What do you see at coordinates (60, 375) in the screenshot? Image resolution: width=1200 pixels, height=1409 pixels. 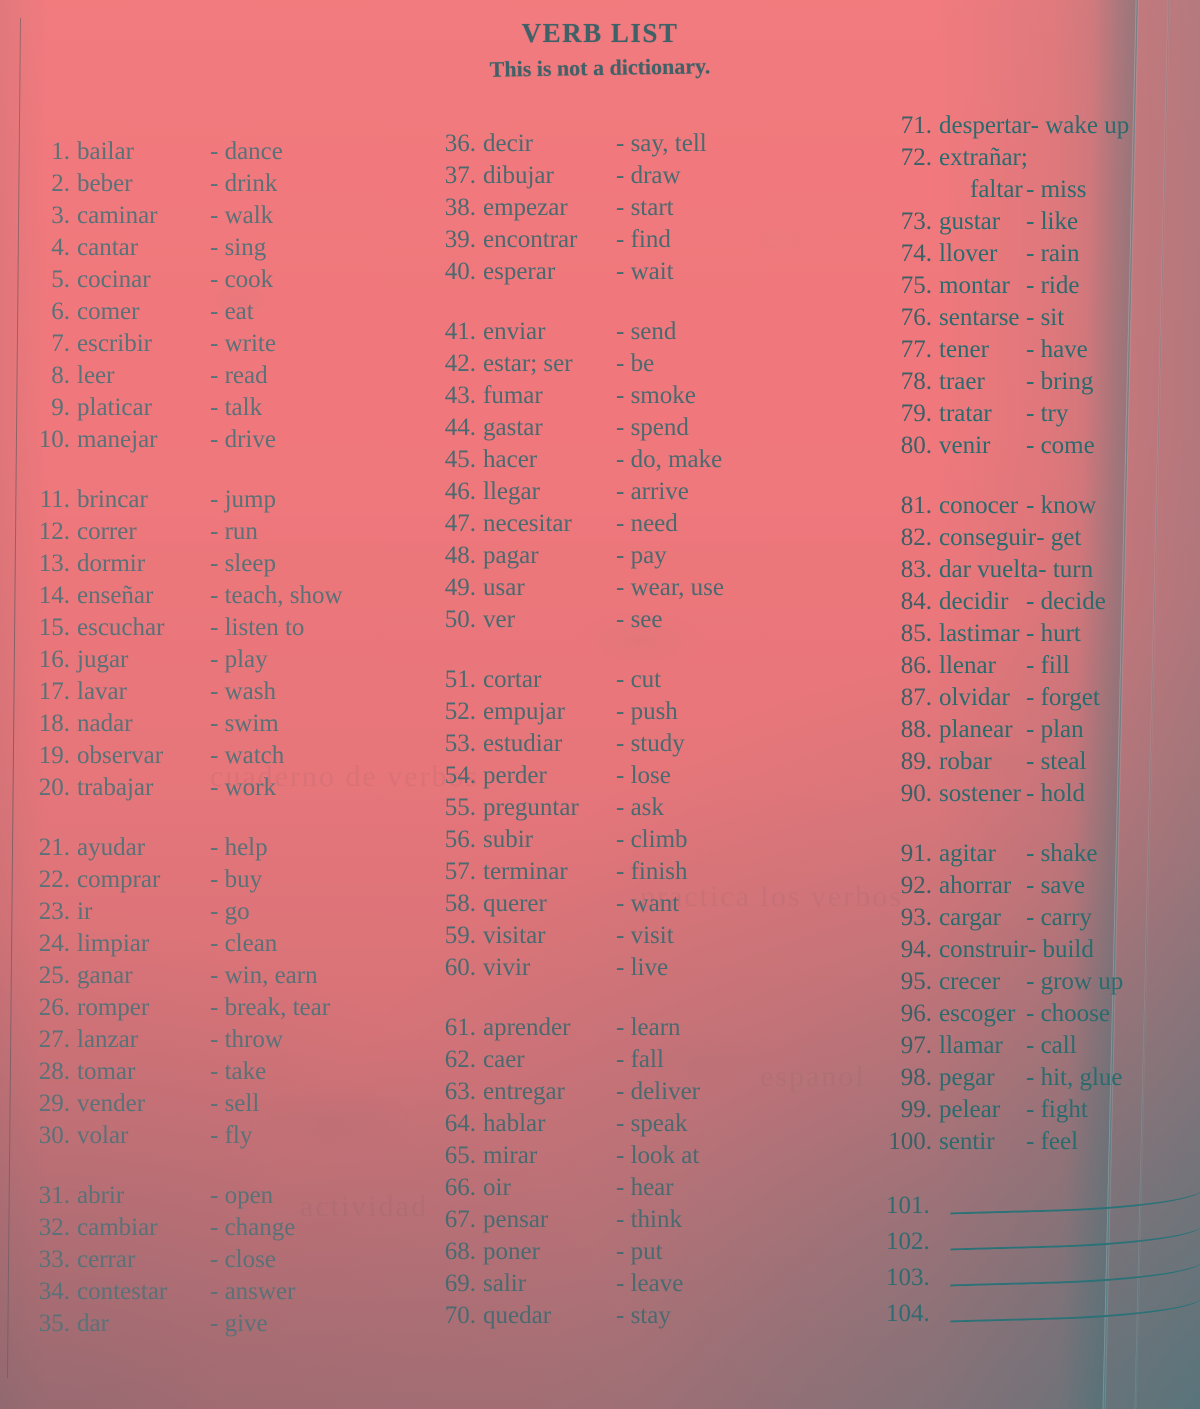 I see `verb-number: 8.` at bounding box center [60, 375].